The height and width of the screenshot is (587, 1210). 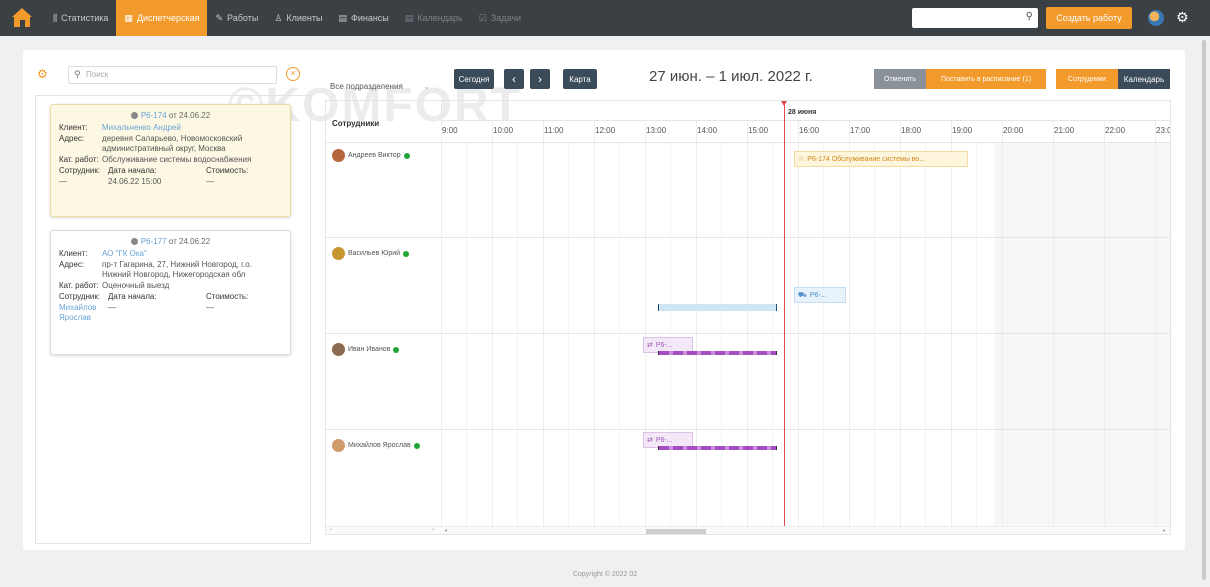 I want to click on hour-label: 21:00, so click(x=1064, y=130).